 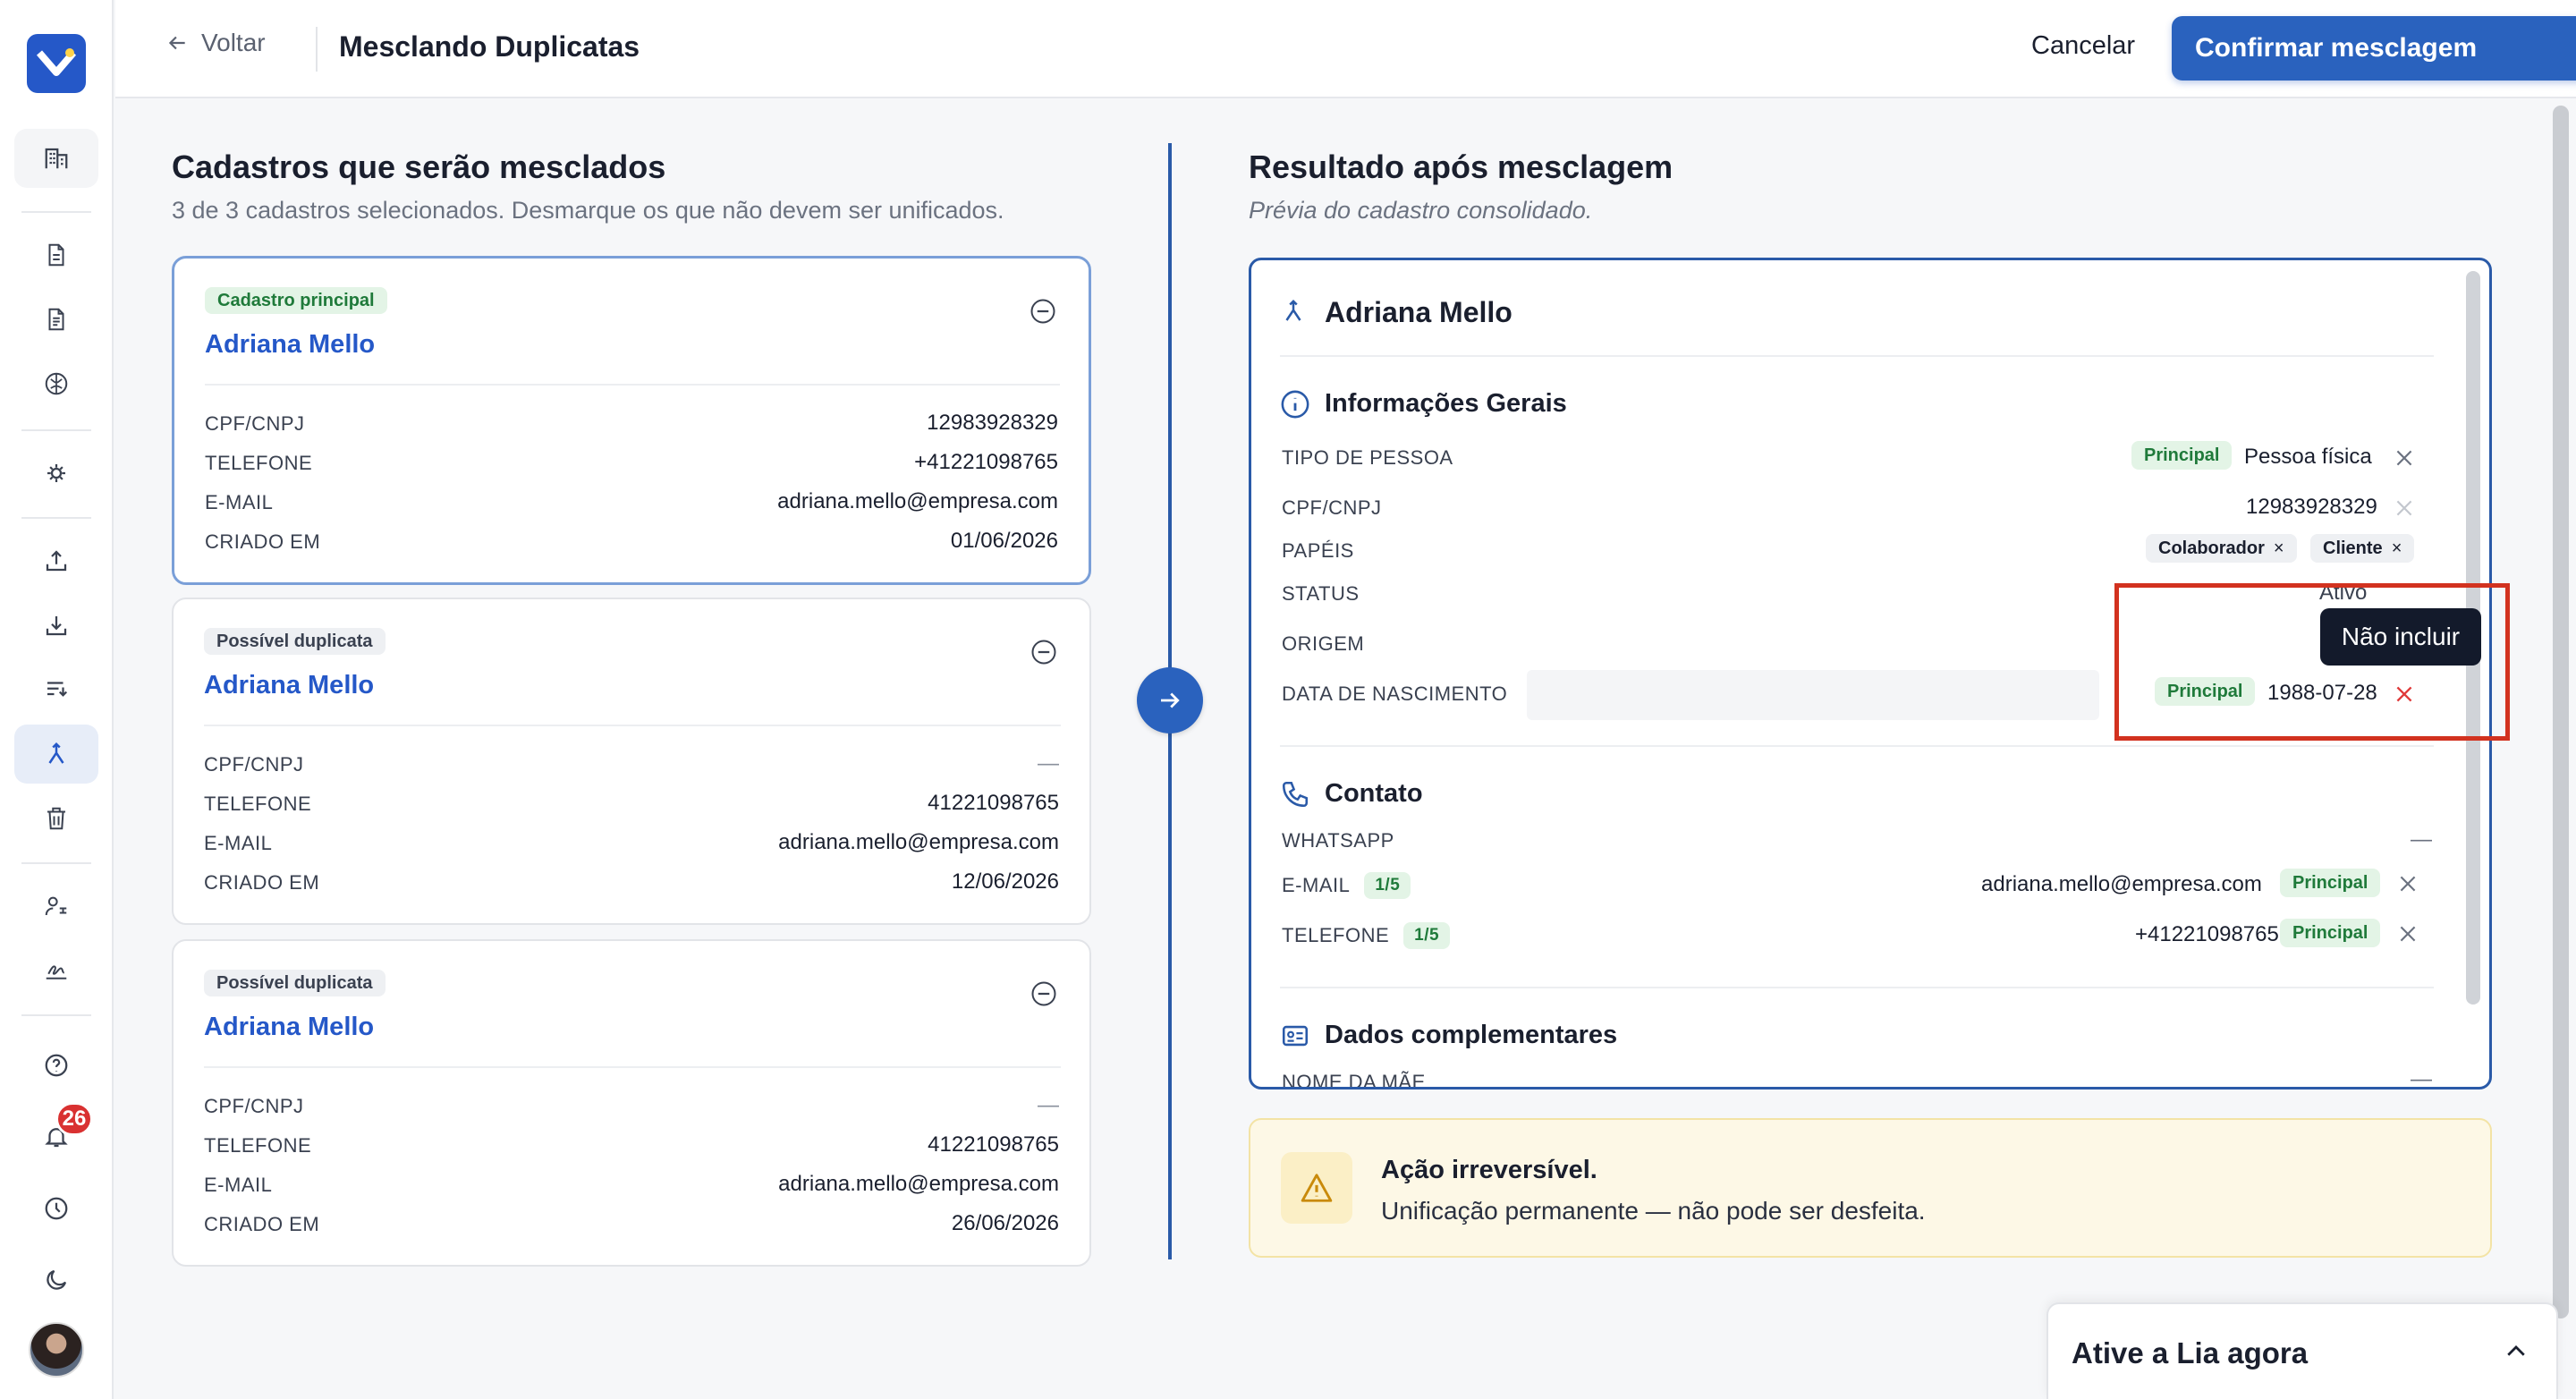 I want to click on sidebar-item-users, so click(x=56, y=906).